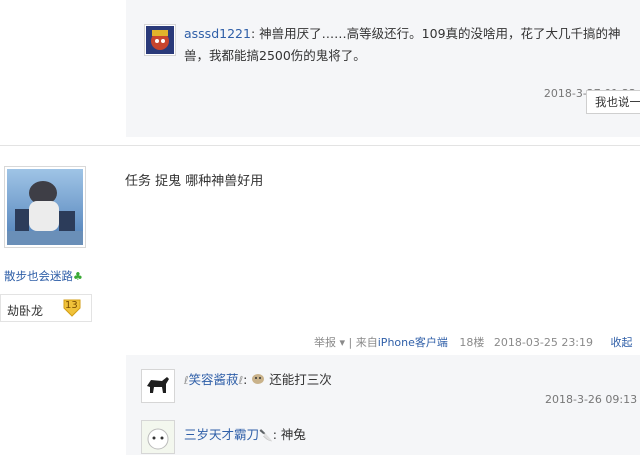 This screenshot has width=640, height=456. What do you see at coordinates (214, 379) in the screenshot?
I see `username-link: 笑容酱菽` at bounding box center [214, 379].